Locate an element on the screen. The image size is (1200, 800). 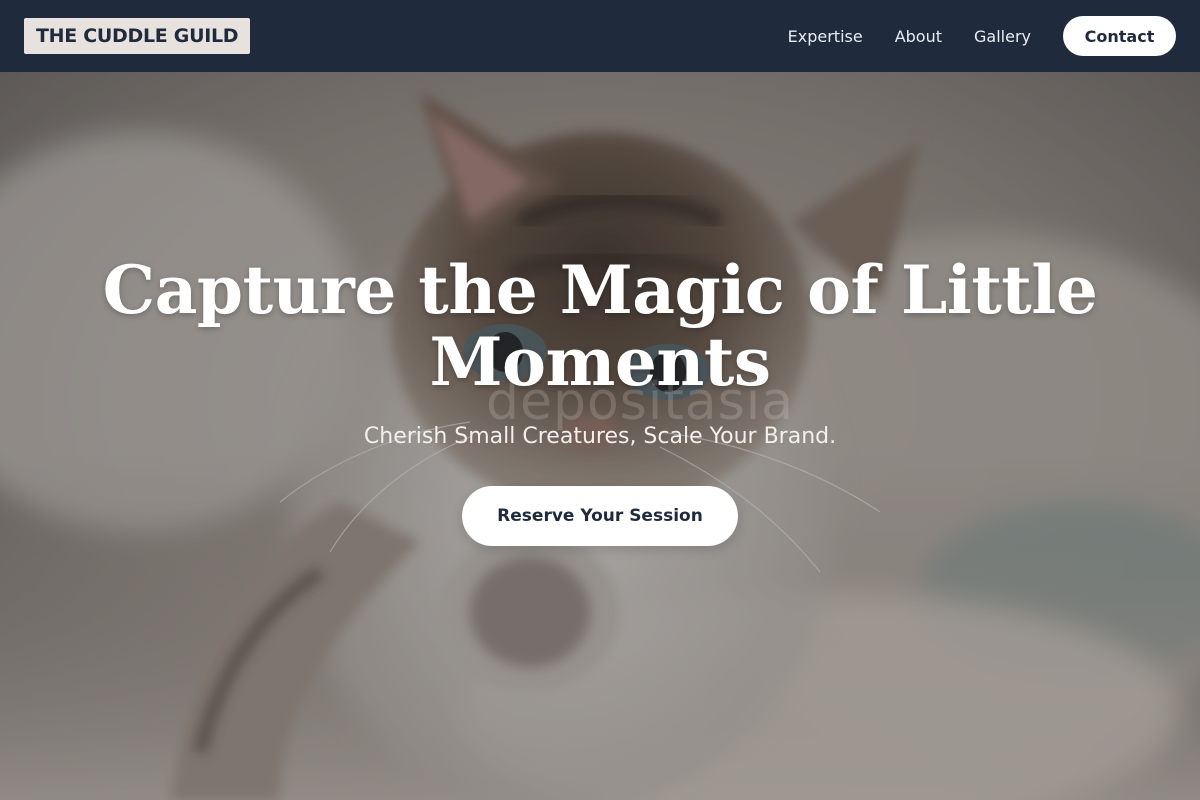
nav-link-gallery: Gallery is located at coordinates (1002, 36).